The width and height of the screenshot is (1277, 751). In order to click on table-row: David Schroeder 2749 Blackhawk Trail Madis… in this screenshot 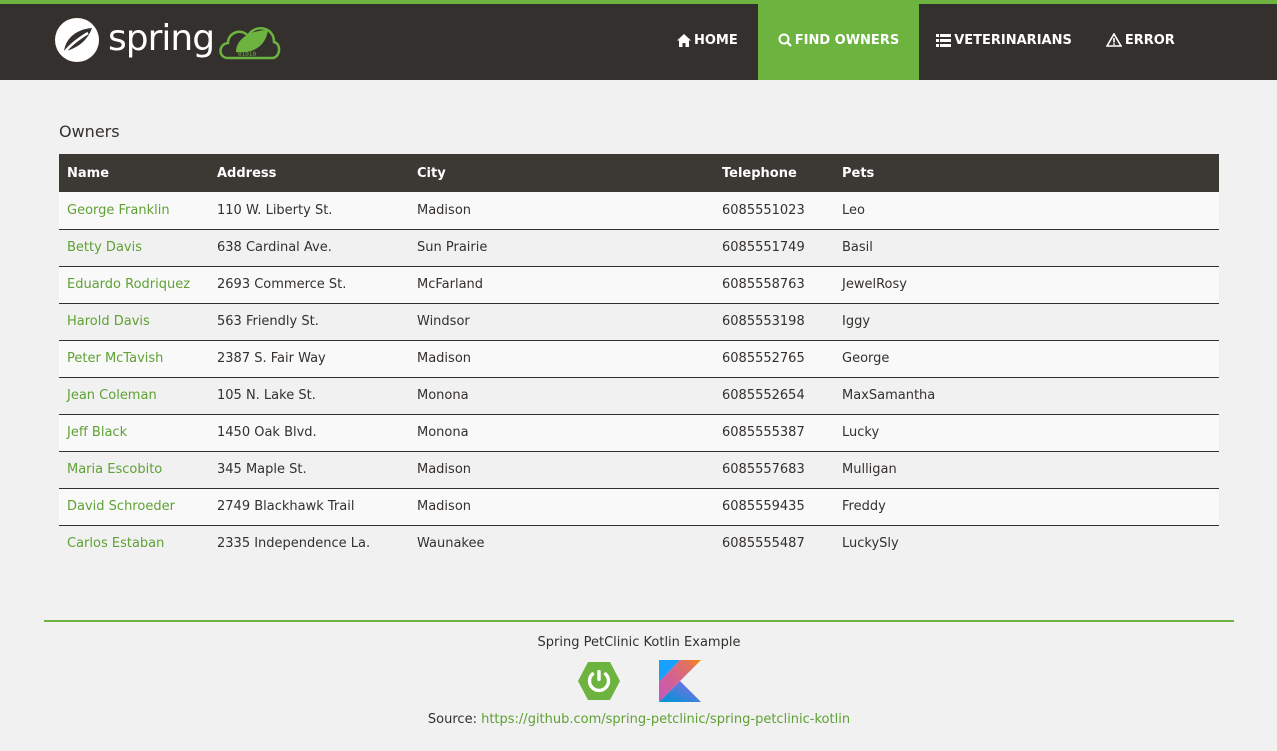, I will do `click(639, 507)`.